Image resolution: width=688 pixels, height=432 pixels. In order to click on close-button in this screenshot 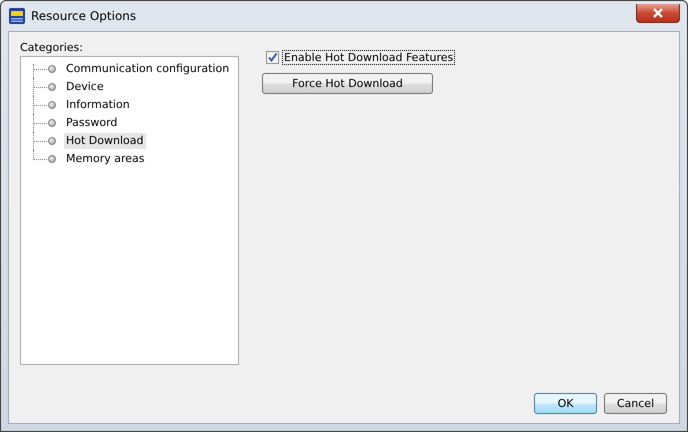, I will do `click(658, 13)`.